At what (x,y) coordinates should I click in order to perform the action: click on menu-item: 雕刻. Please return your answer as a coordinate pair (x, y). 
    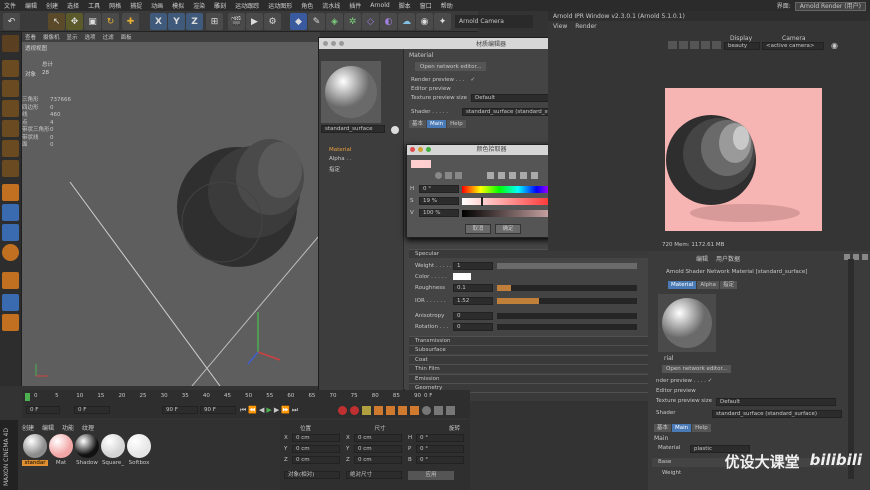
    Looking at the image, I should click on (220, 5).